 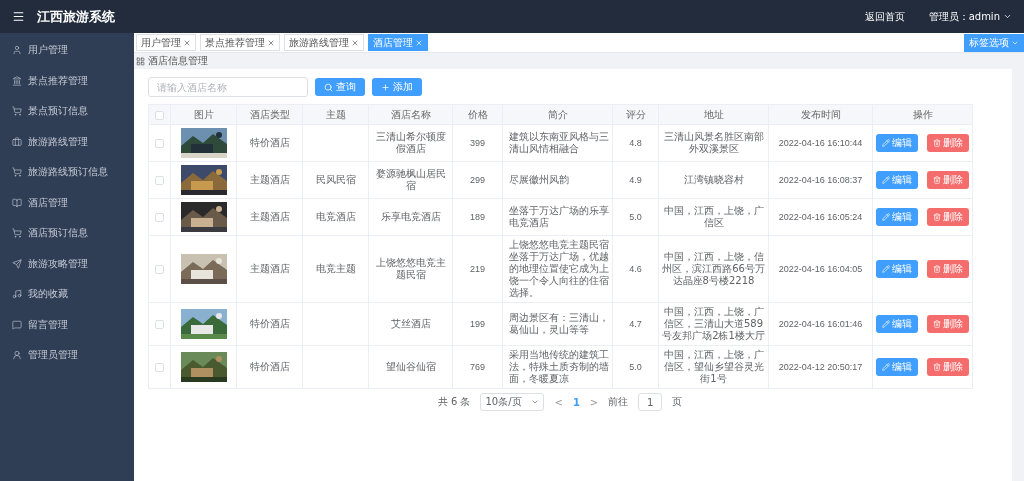 I want to click on tab-options-button: 标签选项, so click(x=994, y=42).